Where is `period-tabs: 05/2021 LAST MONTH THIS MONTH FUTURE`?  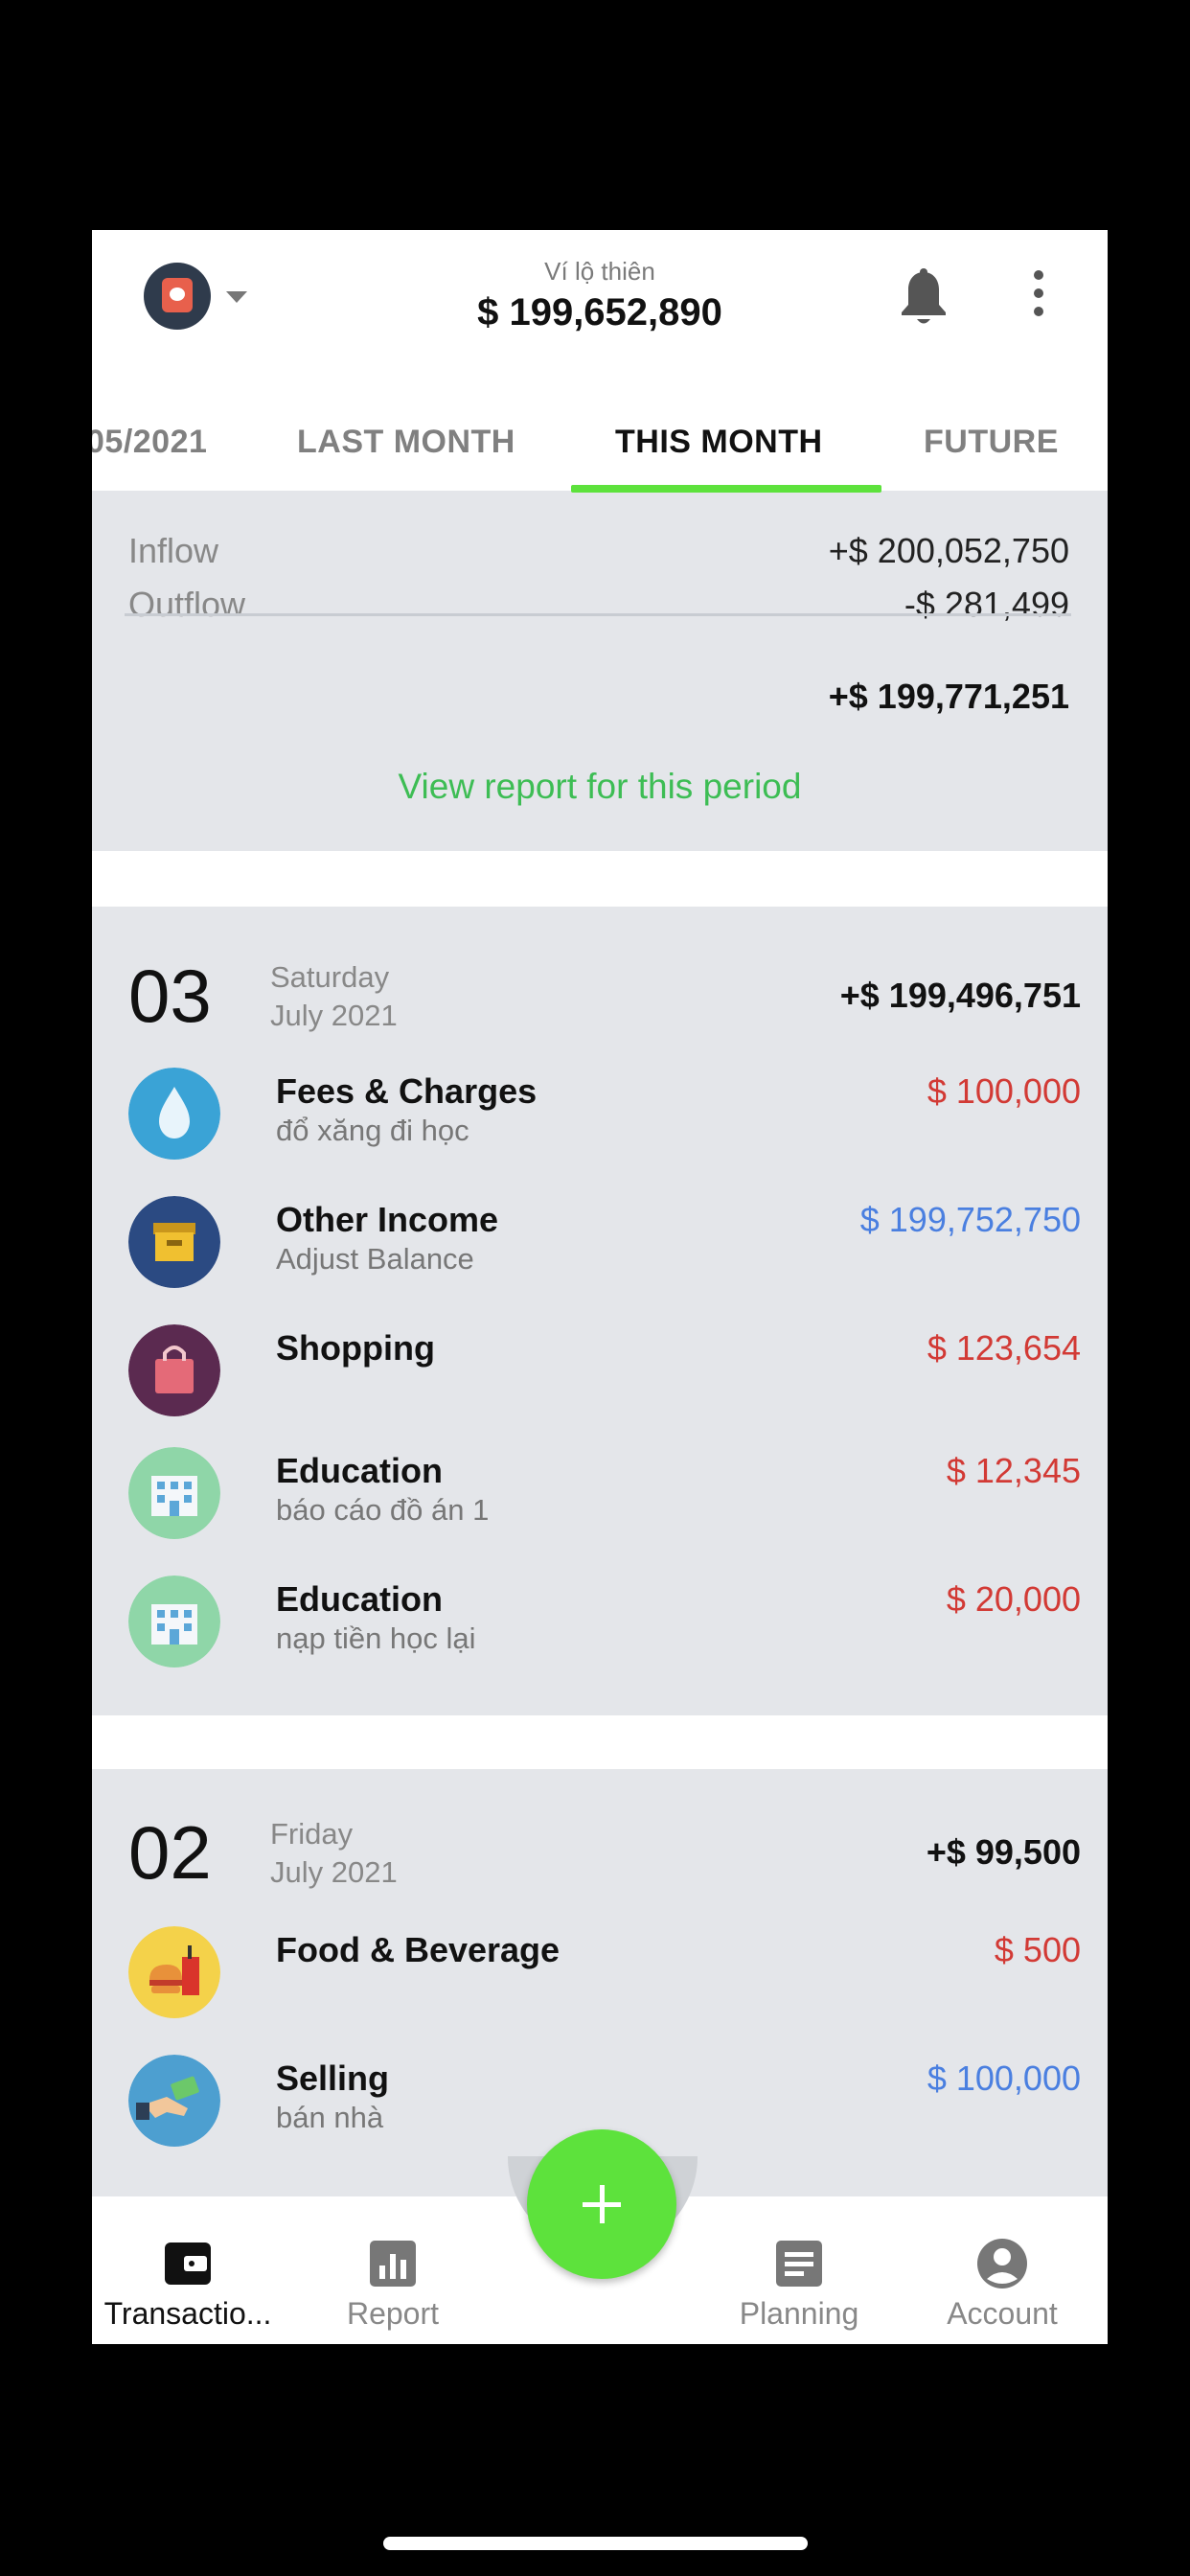
period-tabs: 05/2021 LAST MONTH THIS MONTH FUTURE is located at coordinates (600, 446).